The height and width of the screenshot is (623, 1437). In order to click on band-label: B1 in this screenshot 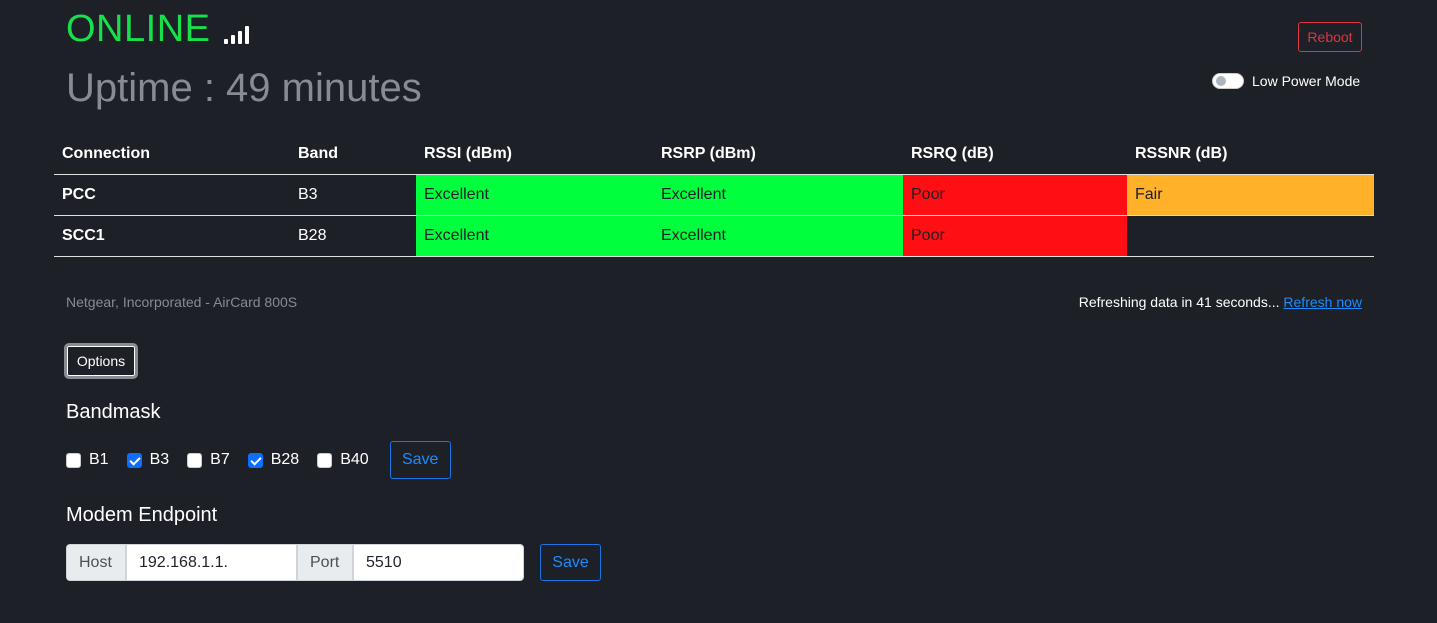, I will do `click(99, 459)`.